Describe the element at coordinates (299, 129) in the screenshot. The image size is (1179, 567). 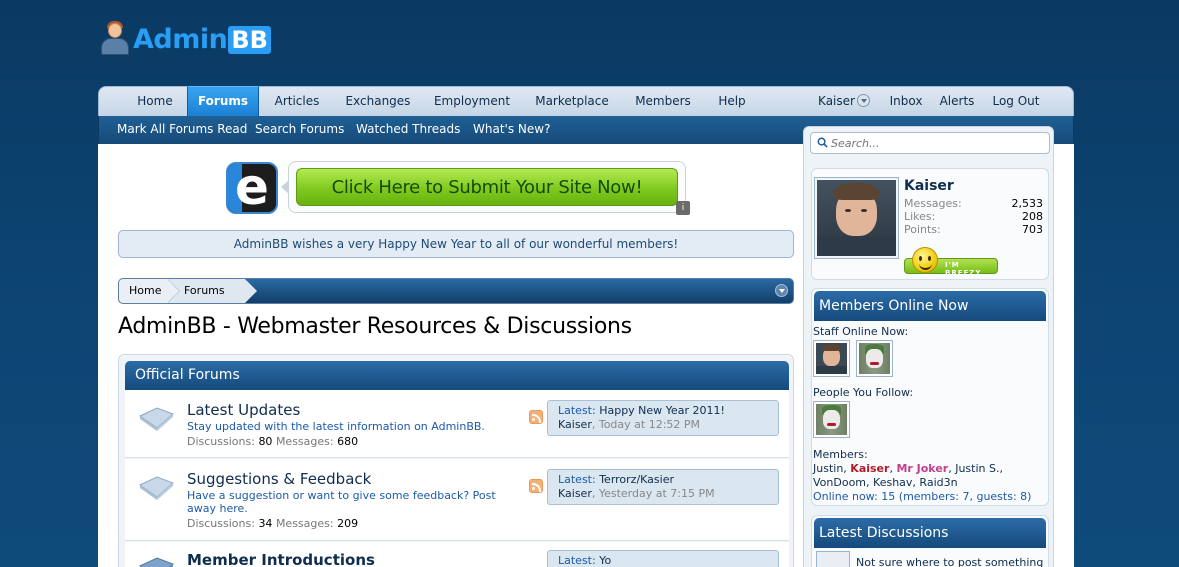
I see `search-forums-link: Search Forums` at that location.